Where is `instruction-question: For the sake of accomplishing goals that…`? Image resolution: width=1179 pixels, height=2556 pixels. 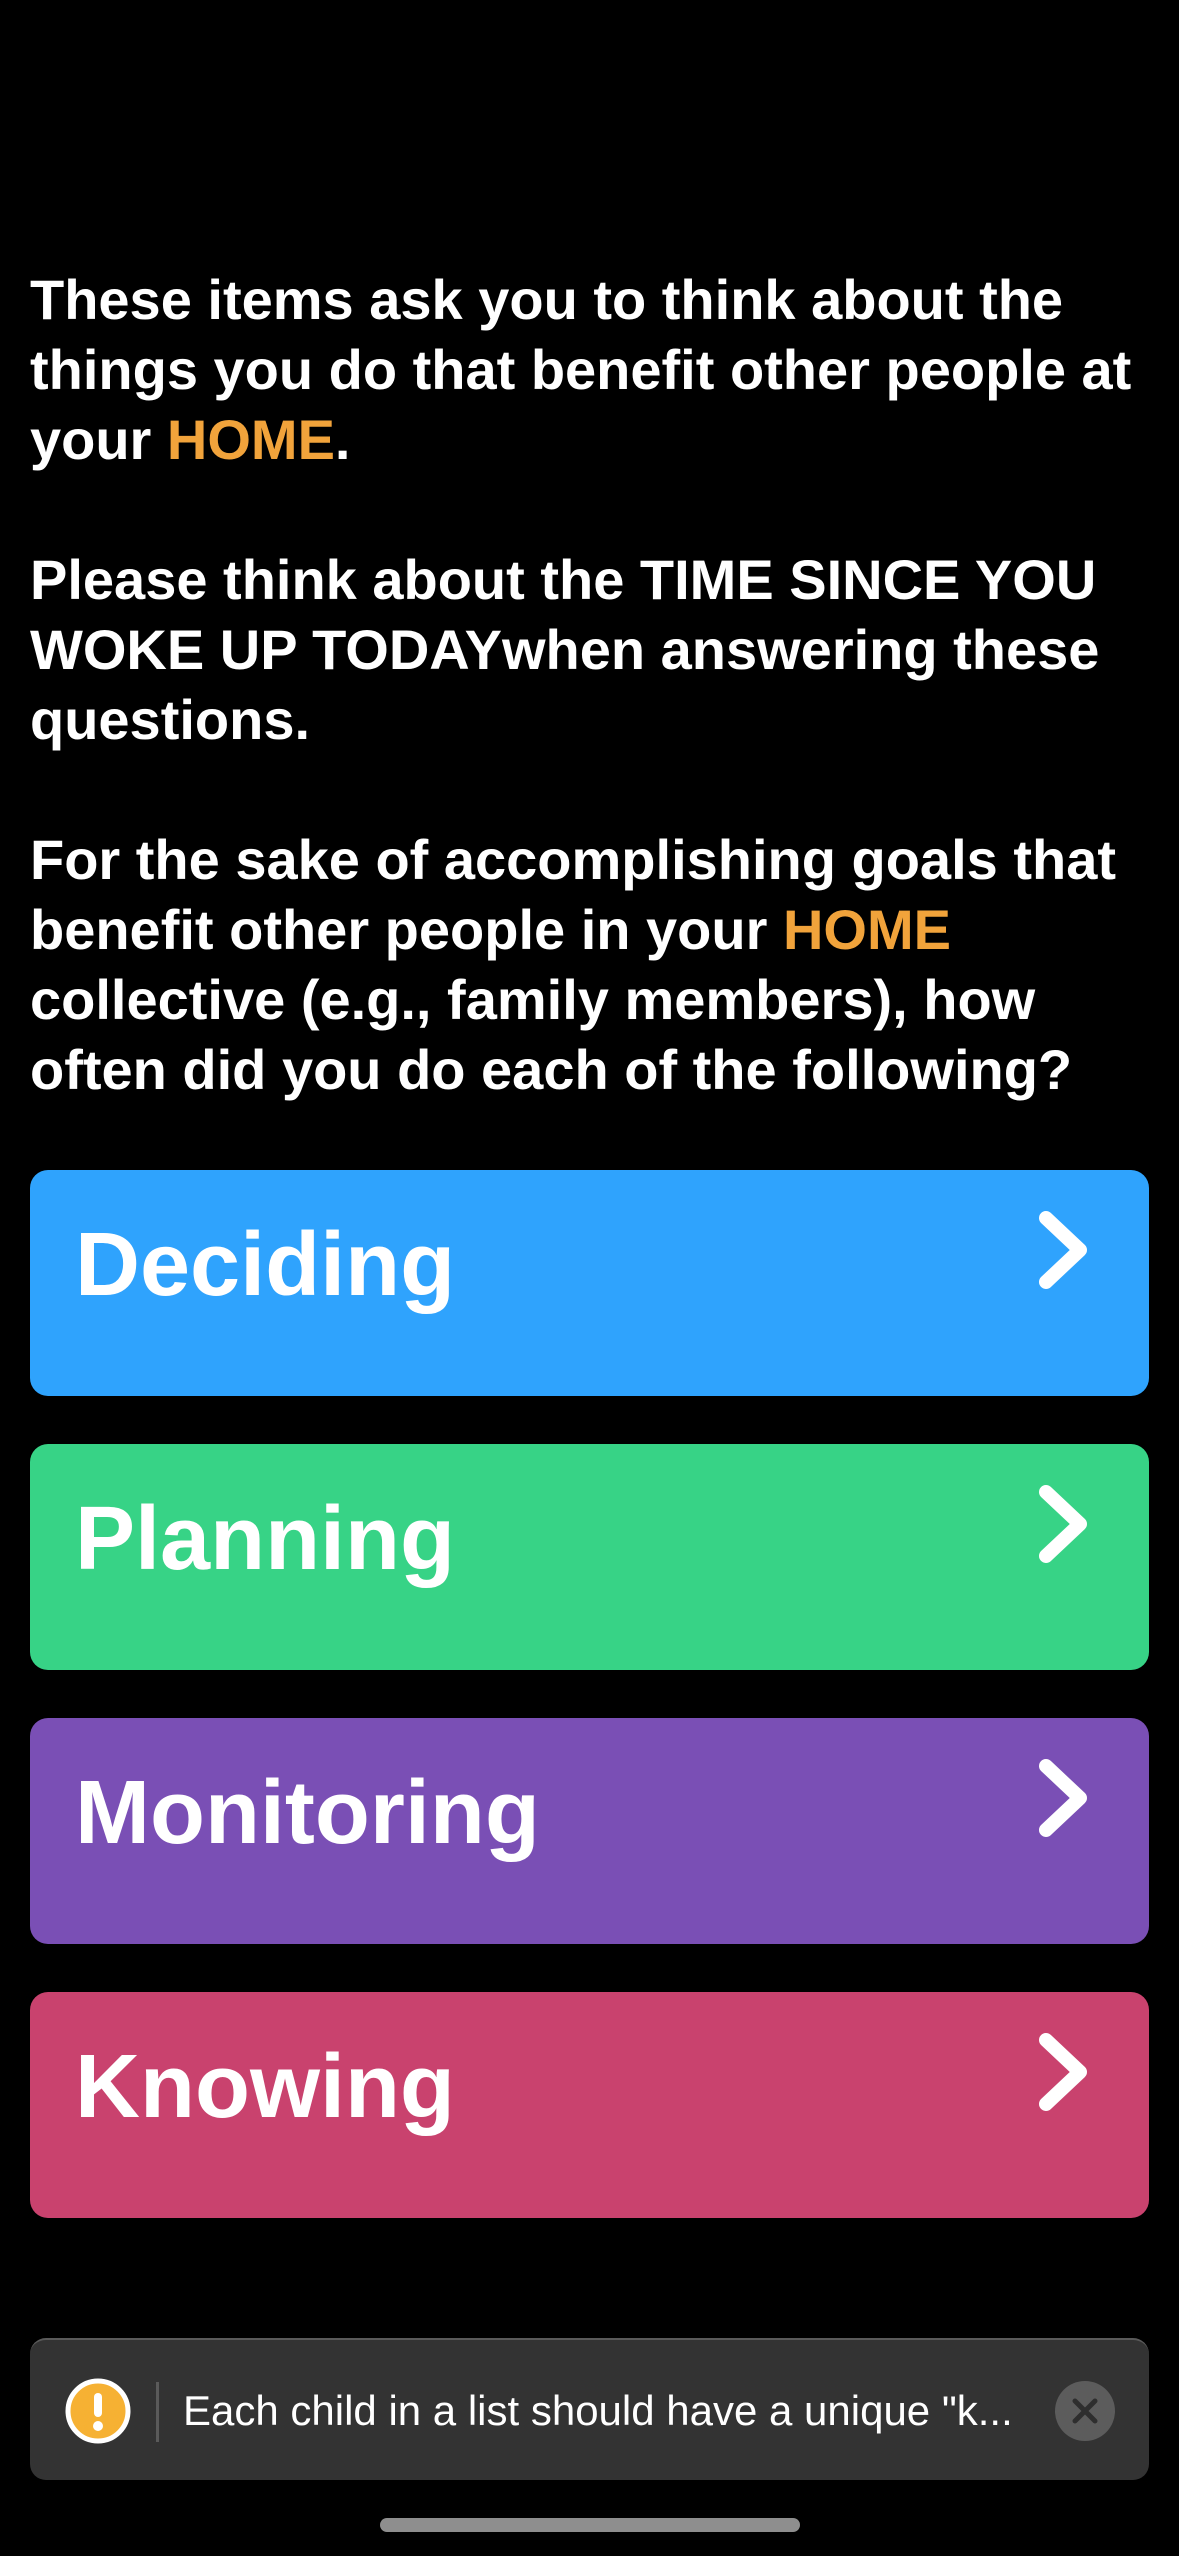 instruction-question: For the sake of accomplishing goals that… is located at coordinates (573, 964).